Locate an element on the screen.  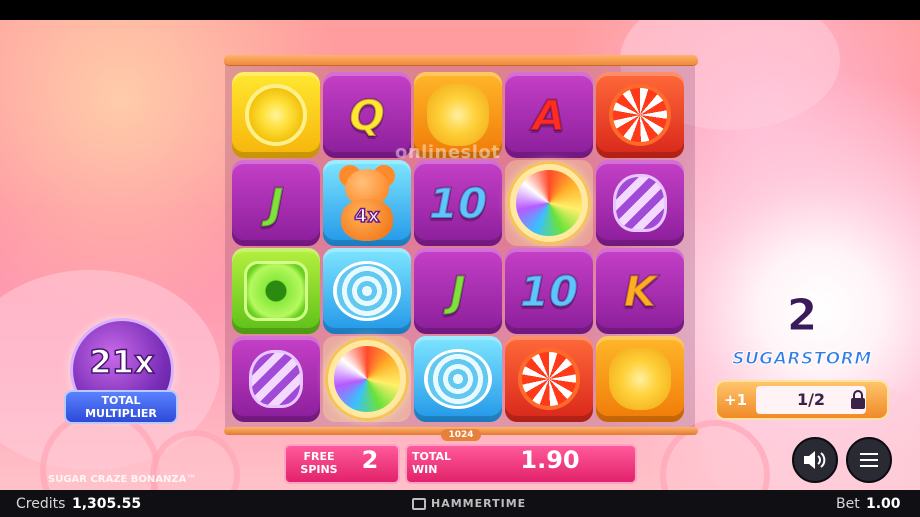
multiplier-label: 4x is located at coordinates (367, 216).